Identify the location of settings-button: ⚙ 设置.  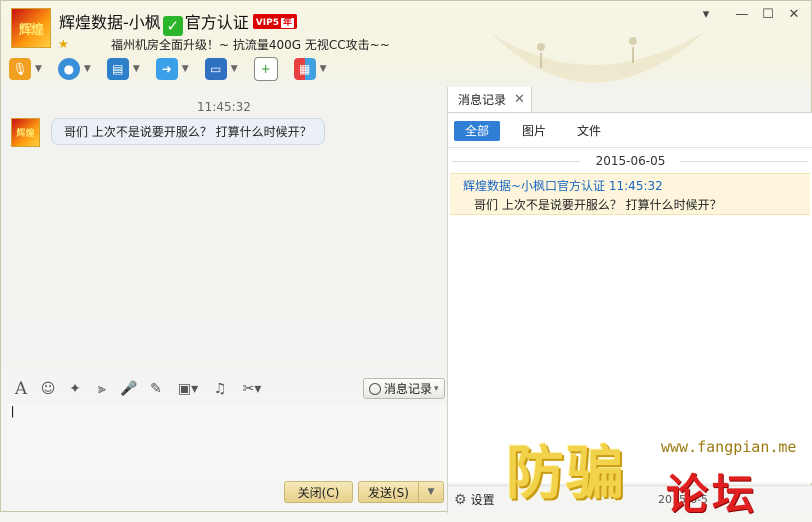
(474, 499).